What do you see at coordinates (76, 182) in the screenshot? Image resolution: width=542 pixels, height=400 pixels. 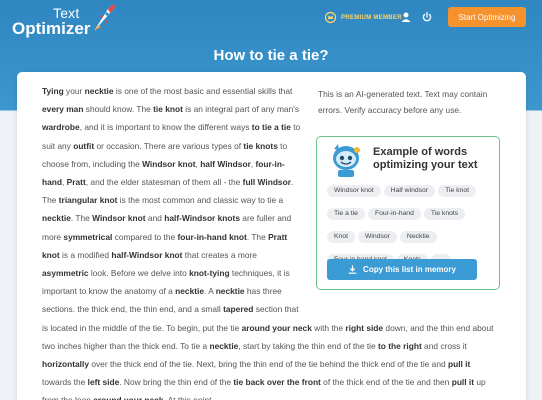 I see `highlighted-keyword: Pratt` at bounding box center [76, 182].